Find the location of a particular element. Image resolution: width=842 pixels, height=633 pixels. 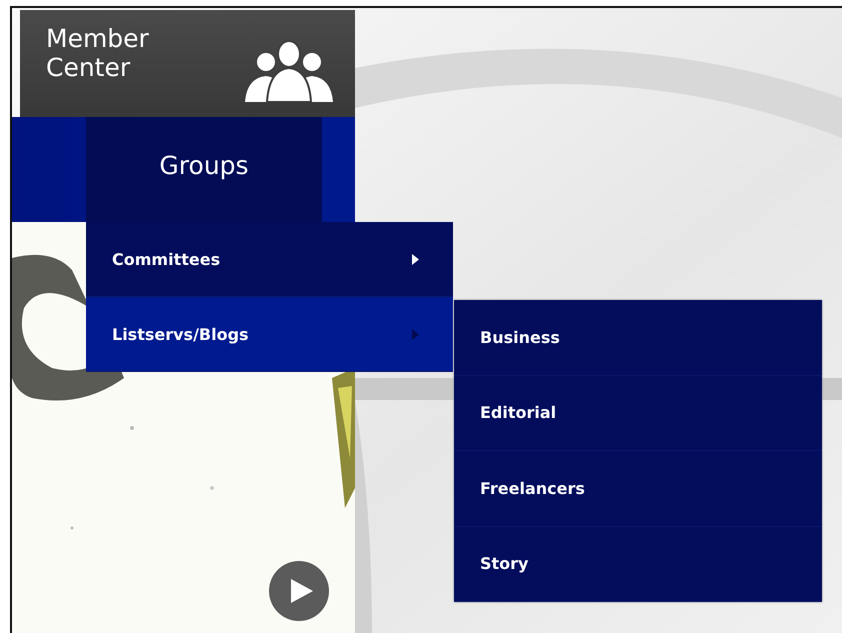

menu-item: Listservs/Blogs is located at coordinates (269, 334).